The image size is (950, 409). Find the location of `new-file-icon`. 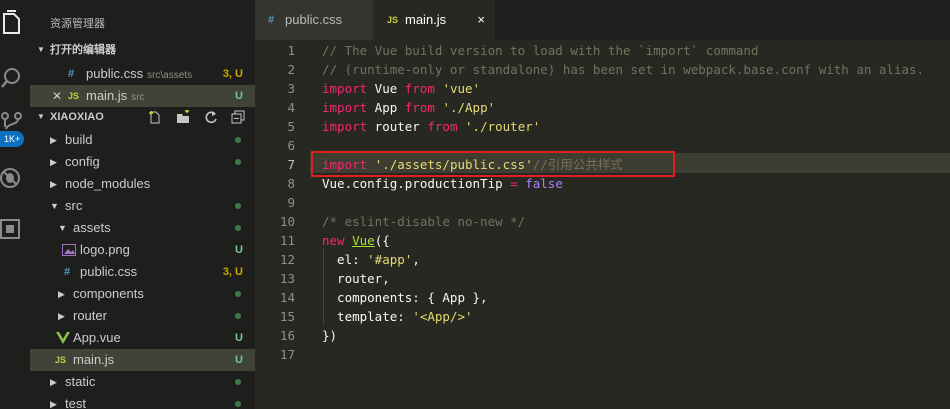

new-file-icon is located at coordinates (155, 117).